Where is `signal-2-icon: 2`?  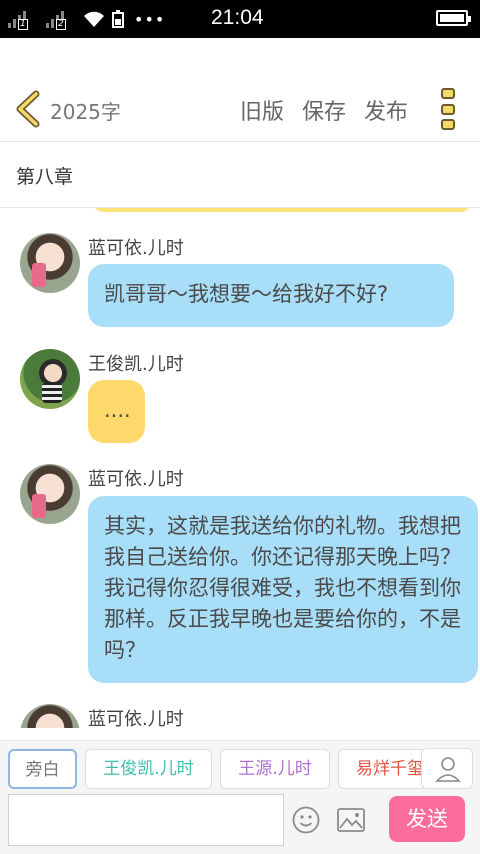 signal-2-icon: 2 is located at coordinates (56, 20).